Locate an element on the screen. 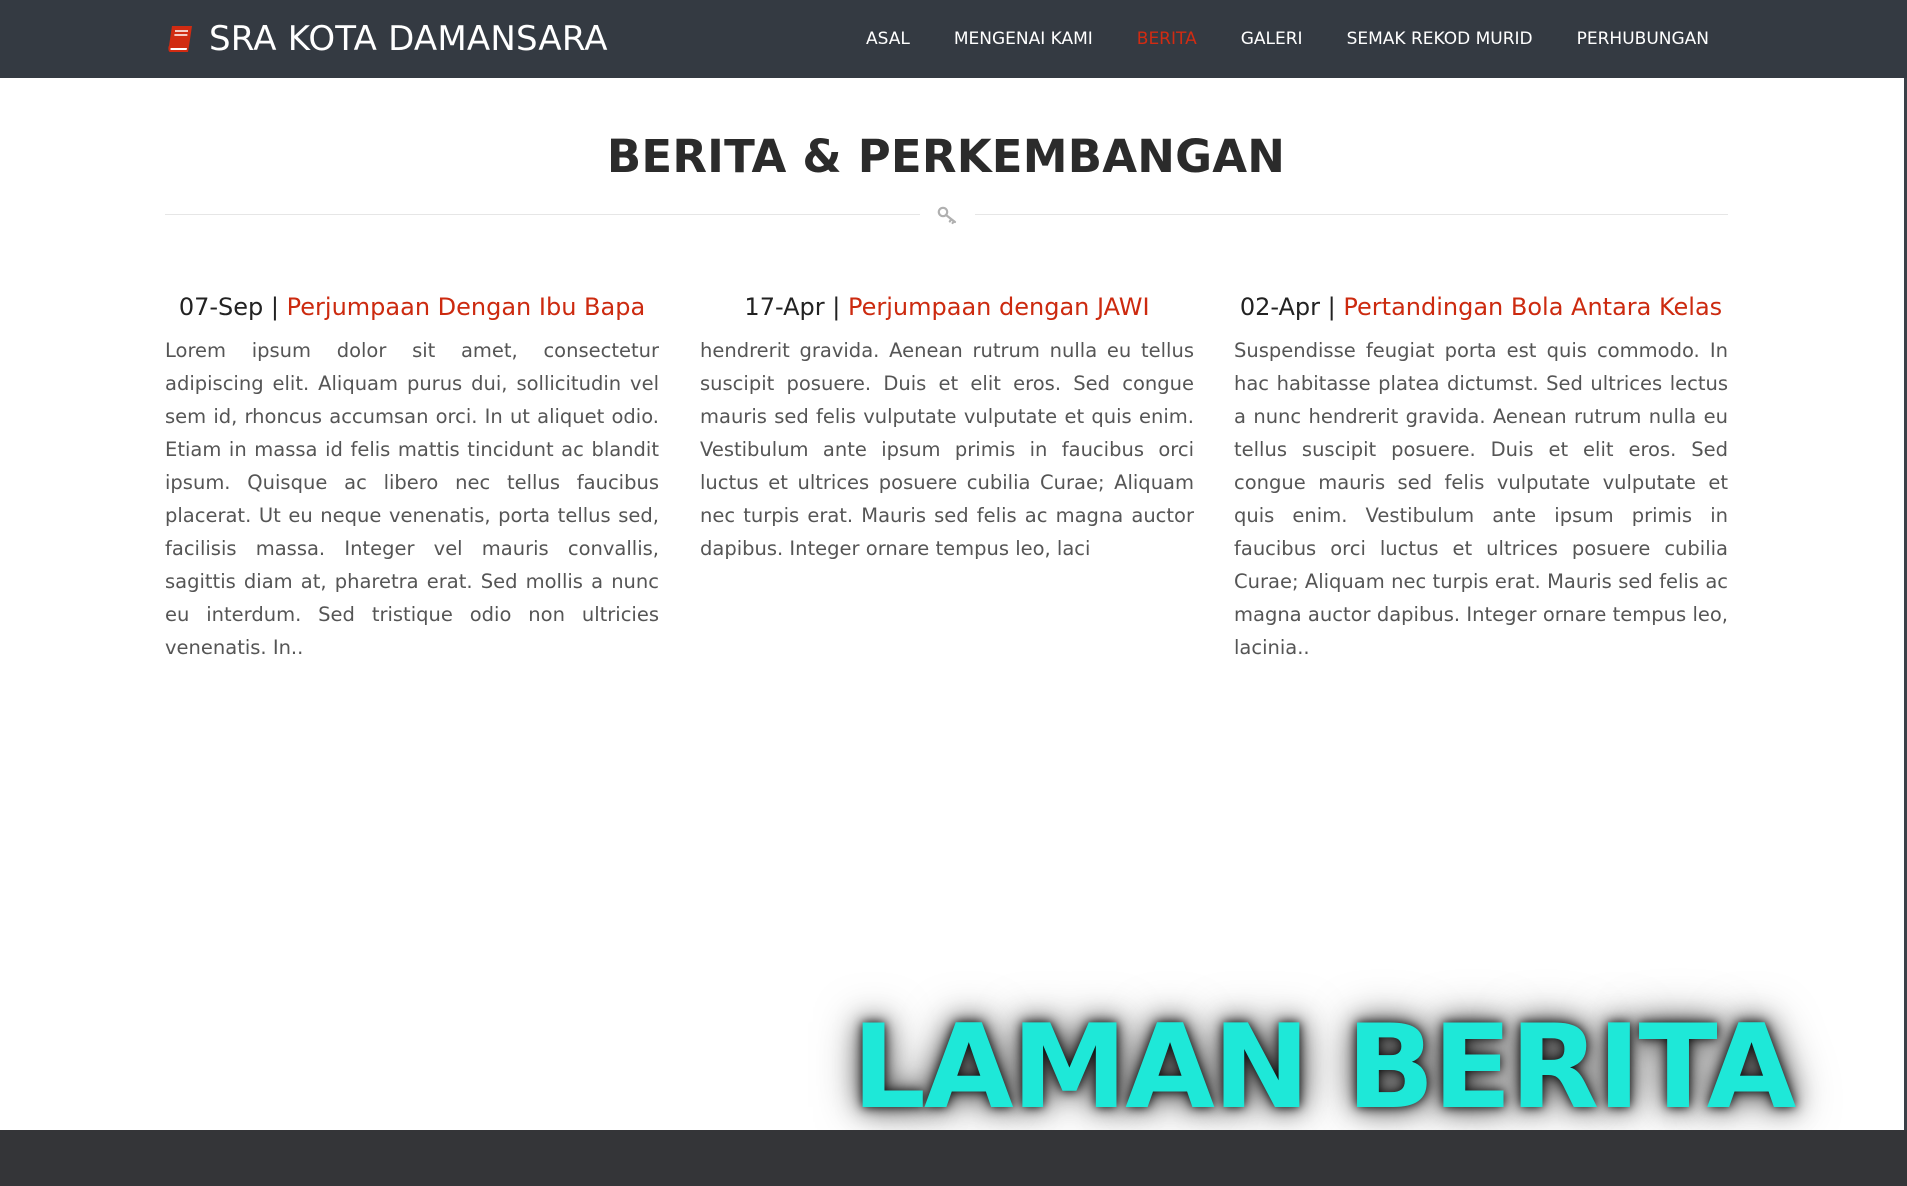 The width and height of the screenshot is (1907, 1186). section-title: BERITA & PERKEMBANGAN is located at coordinates (946, 156).